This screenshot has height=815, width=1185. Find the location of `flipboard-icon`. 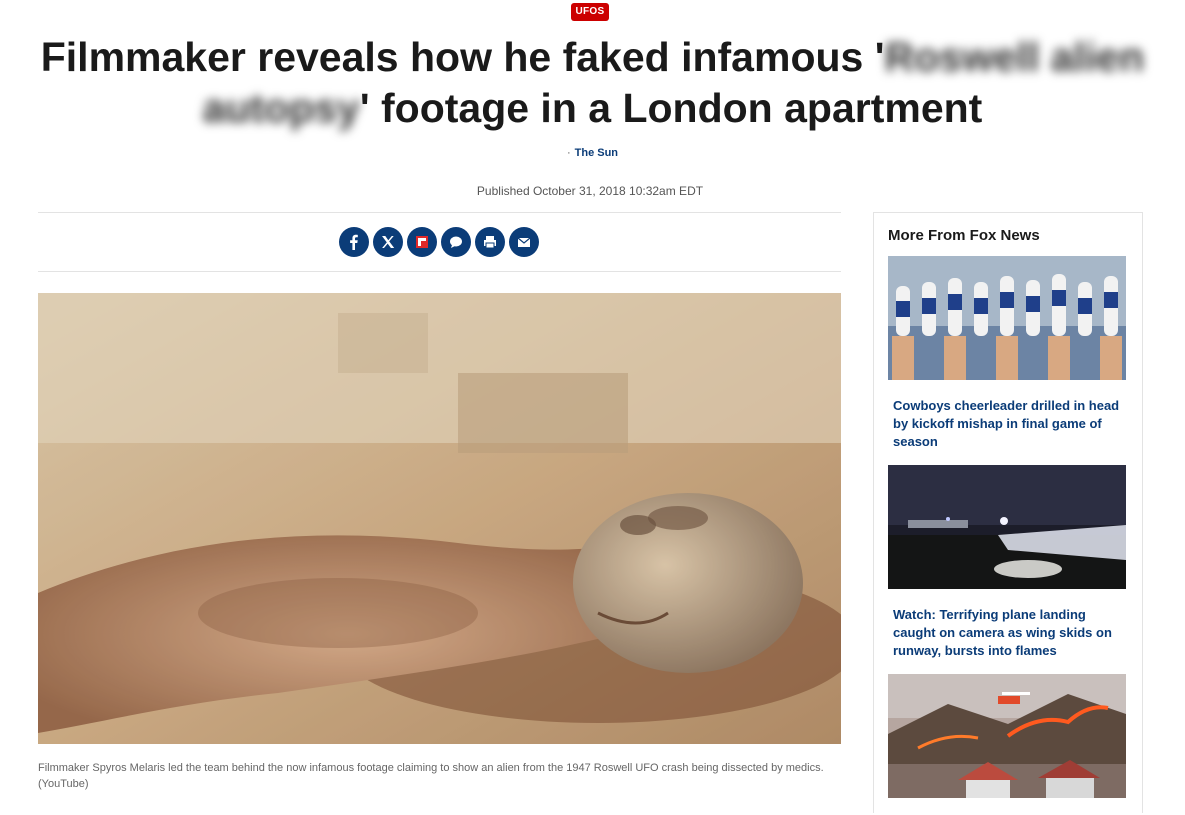

flipboard-icon is located at coordinates (422, 242).